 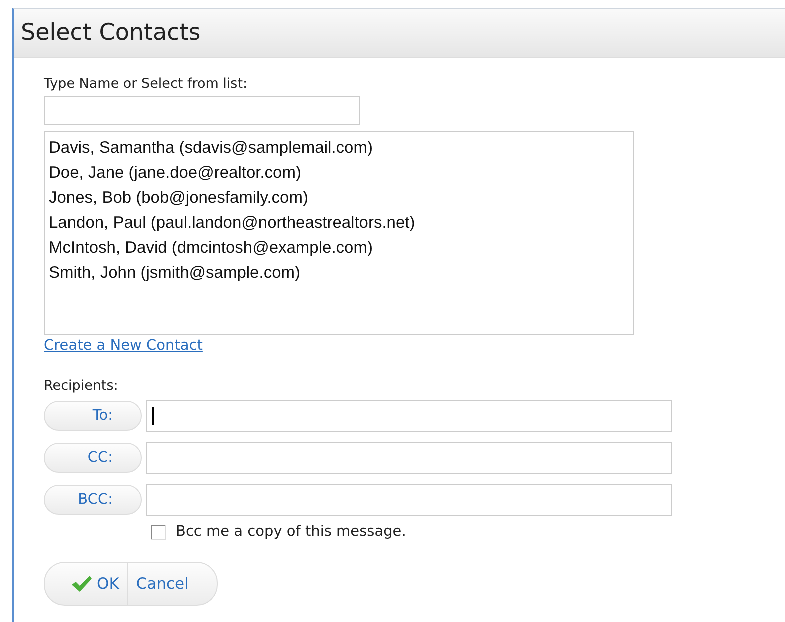 What do you see at coordinates (211, 248) in the screenshot?
I see `contact-item: McIntosh, David (dmcintosh@example.com)` at bounding box center [211, 248].